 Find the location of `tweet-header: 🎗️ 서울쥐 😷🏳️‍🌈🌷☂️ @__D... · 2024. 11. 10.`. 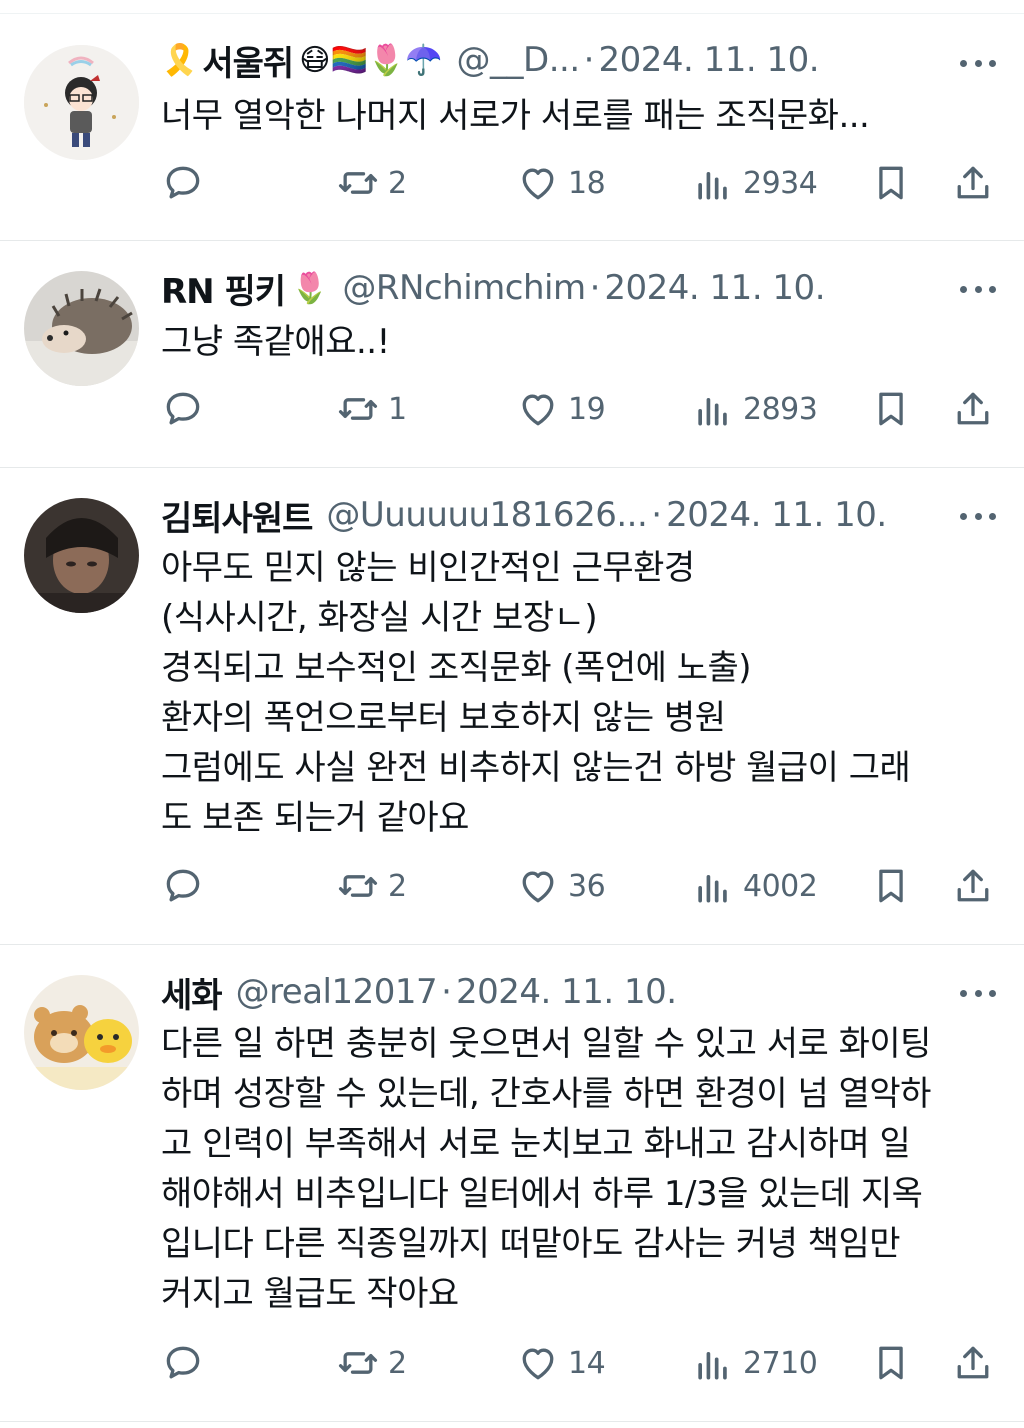

tweet-header: 🎗️ 서울쥐 😷🏳️‍🌈🌷☂️ @__D... · 2024. 11. 10. is located at coordinates (580, 60).